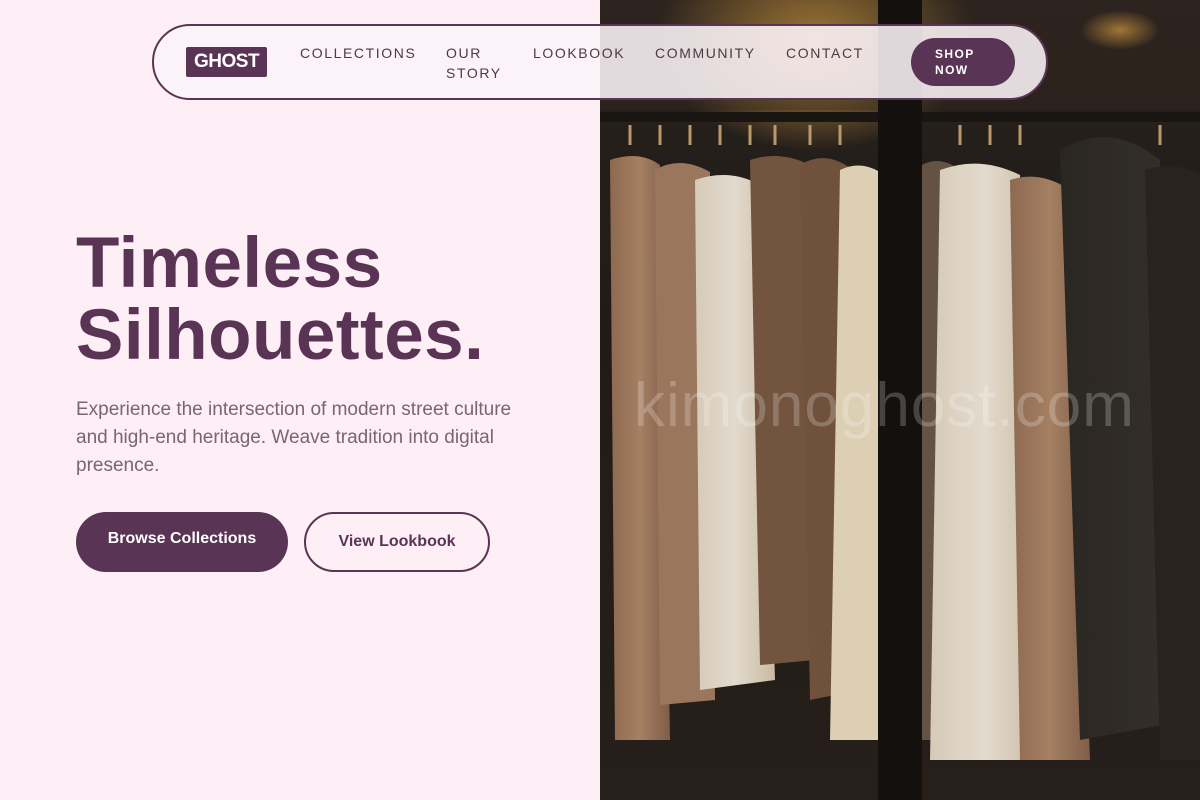 The height and width of the screenshot is (800, 1200). Describe the element at coordinates (481, 63) in the screenshot. I see `nav-link-our-story: OUR STORY` at that location.